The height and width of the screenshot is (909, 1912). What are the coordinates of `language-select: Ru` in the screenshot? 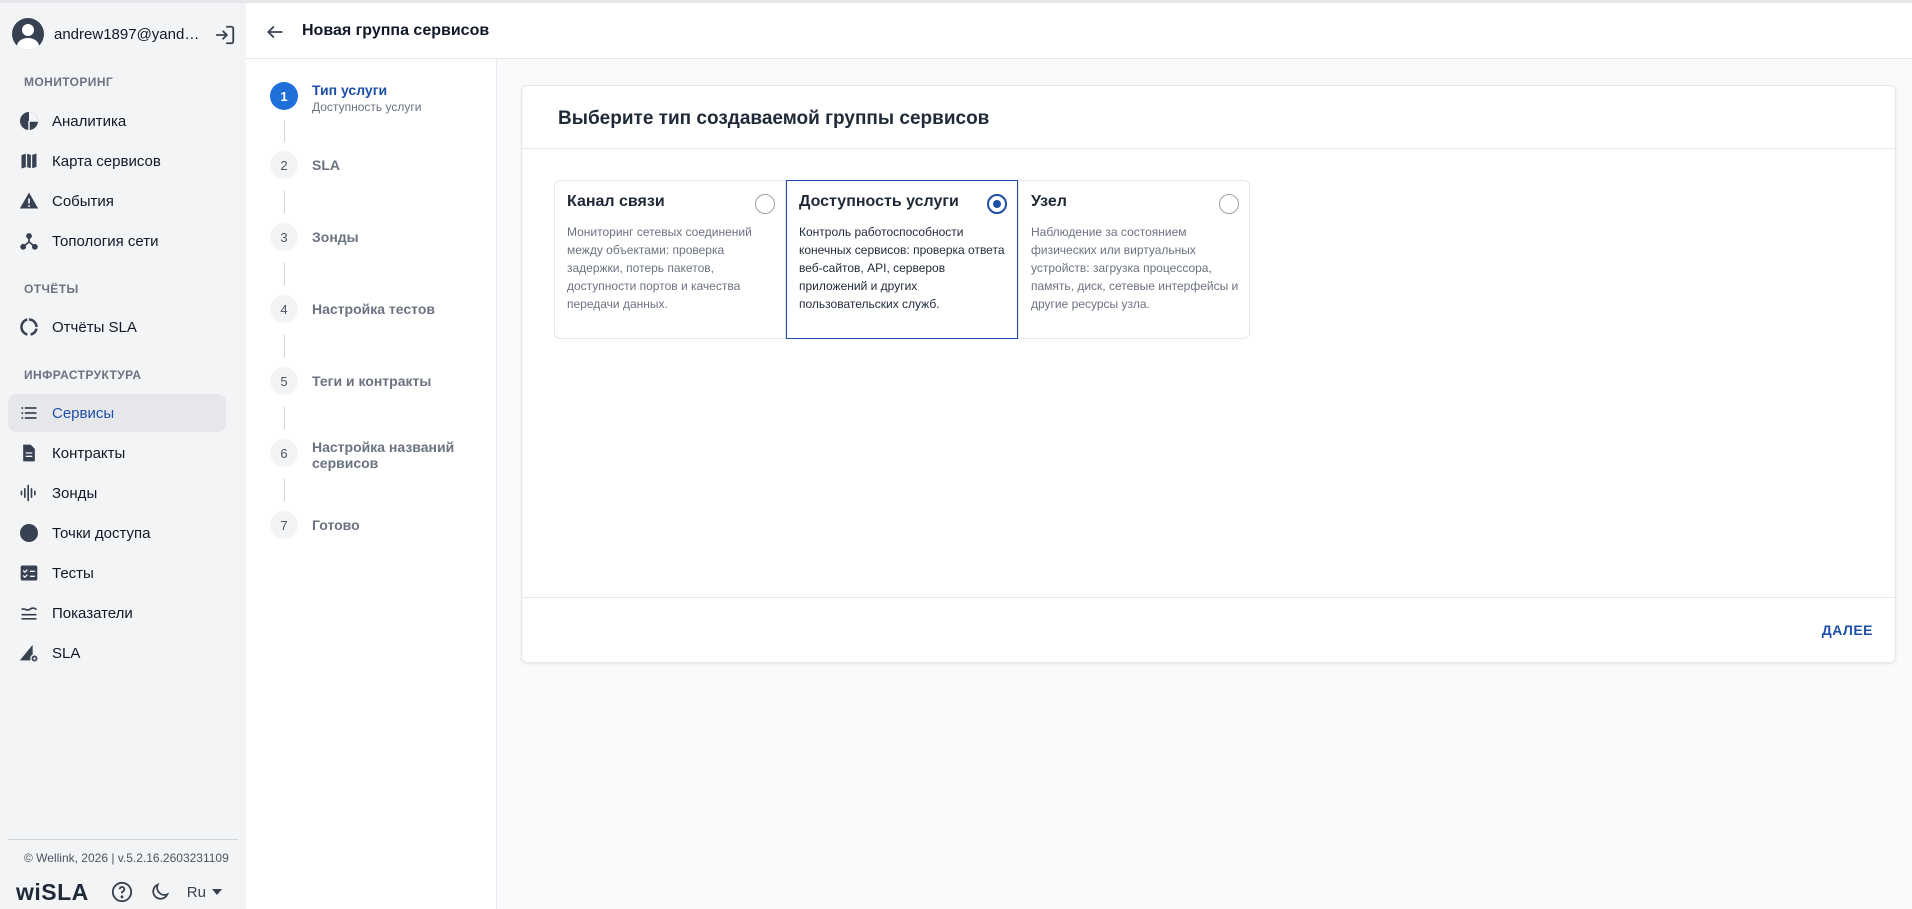 It's located at (204, 892).